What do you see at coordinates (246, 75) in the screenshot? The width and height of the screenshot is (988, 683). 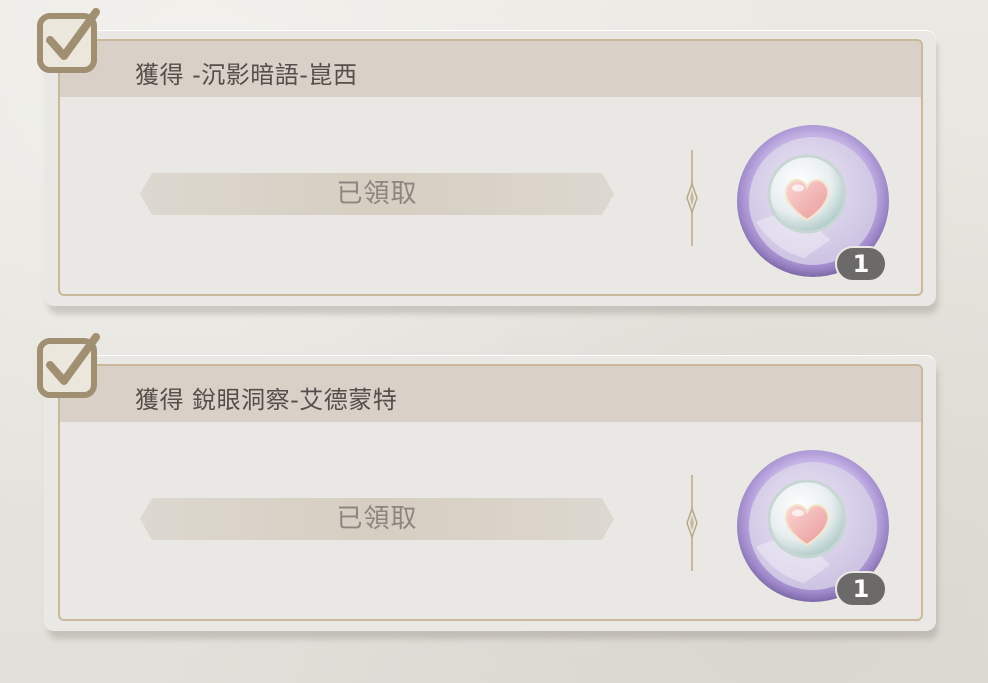 I see `quest-title: 獲得 -沉影暗語-崑西` at bounding box center [246, 75].